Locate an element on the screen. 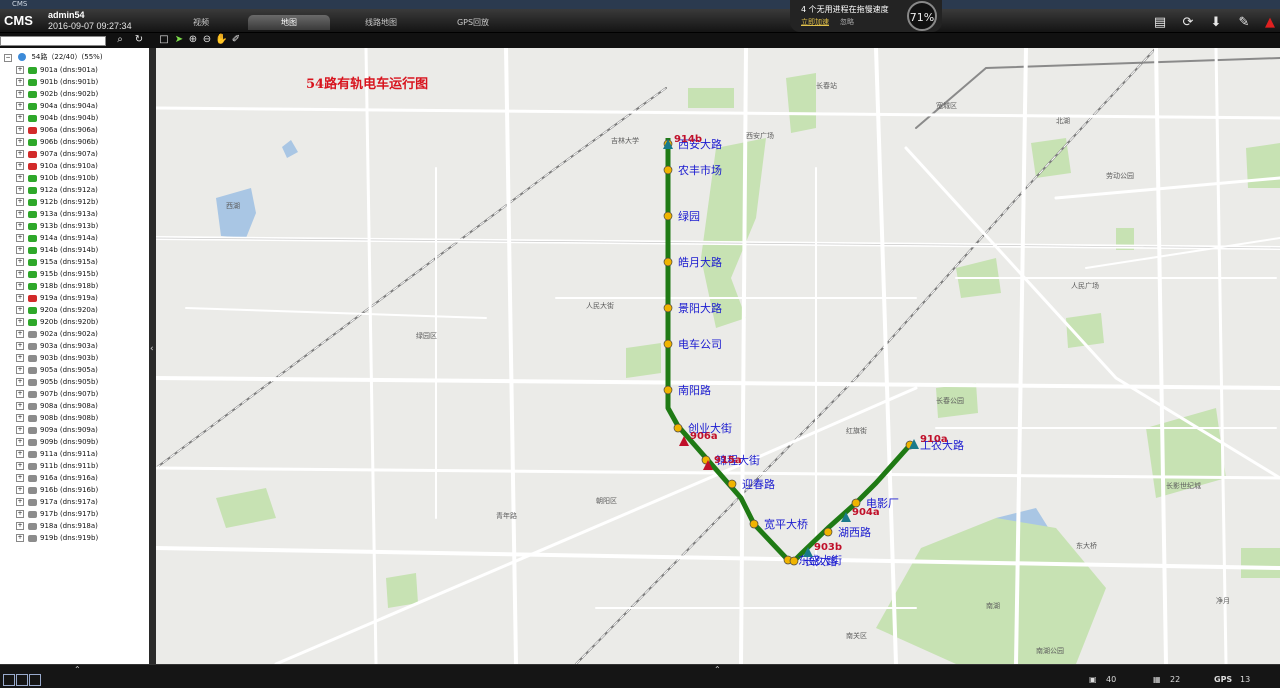  vehicle-tree-item: +913b (dns:913b) is located at coordinates (74, 226).